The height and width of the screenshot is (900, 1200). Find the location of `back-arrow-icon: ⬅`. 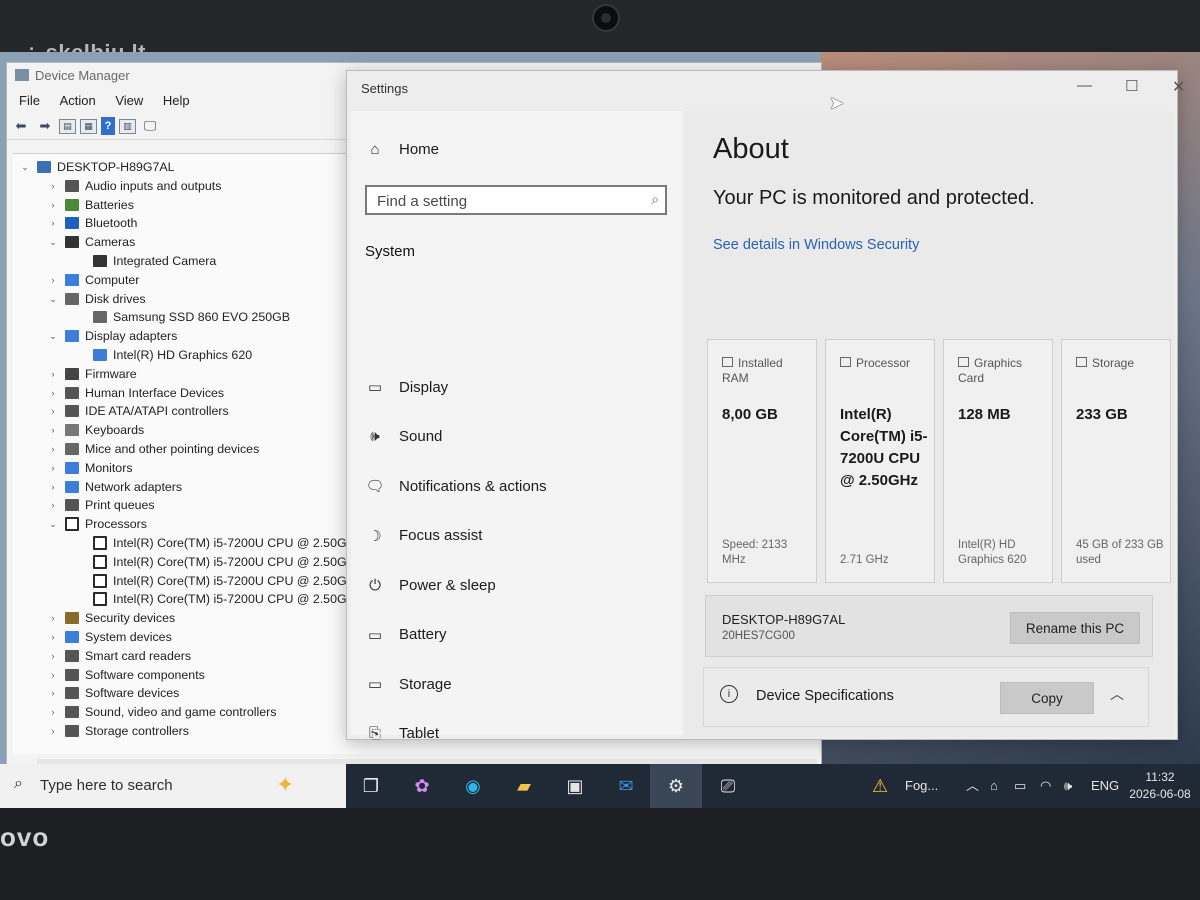

back-arrow-icon: ⬅ is located at coordinates (21, 126).